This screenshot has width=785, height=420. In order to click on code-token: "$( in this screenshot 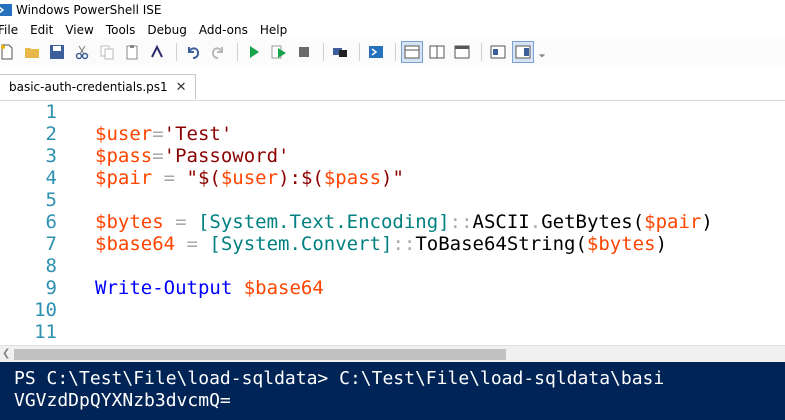, I will do `click(203, 178)`.